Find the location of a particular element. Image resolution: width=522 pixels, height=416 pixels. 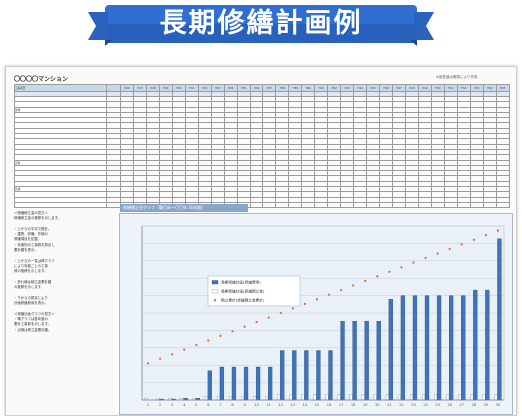

note-line: ・点線は積立金累計額。 is located at coordinates (33, 329).